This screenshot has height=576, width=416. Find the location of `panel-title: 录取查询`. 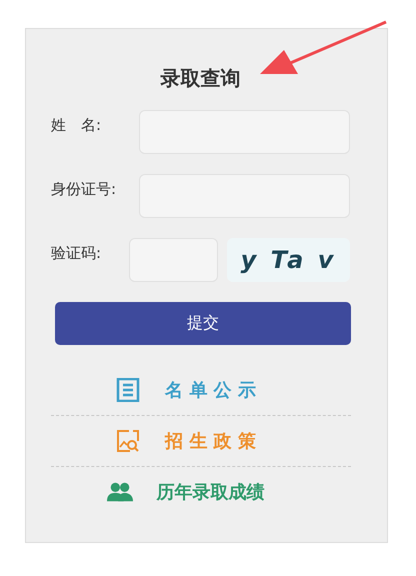

panel-title: 录取查询 is located at coordinates (200, 78).